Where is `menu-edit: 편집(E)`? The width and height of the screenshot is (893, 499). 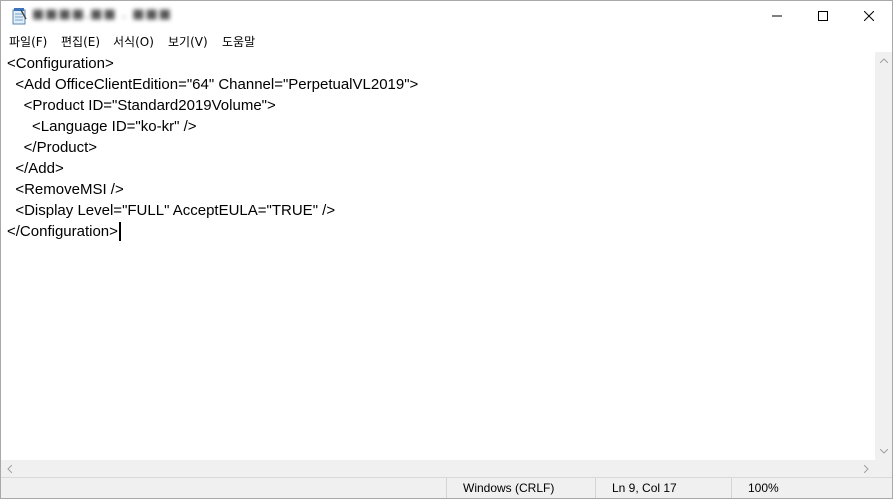 menu-edit: 편집(E) is located at coordinates (80, 41).